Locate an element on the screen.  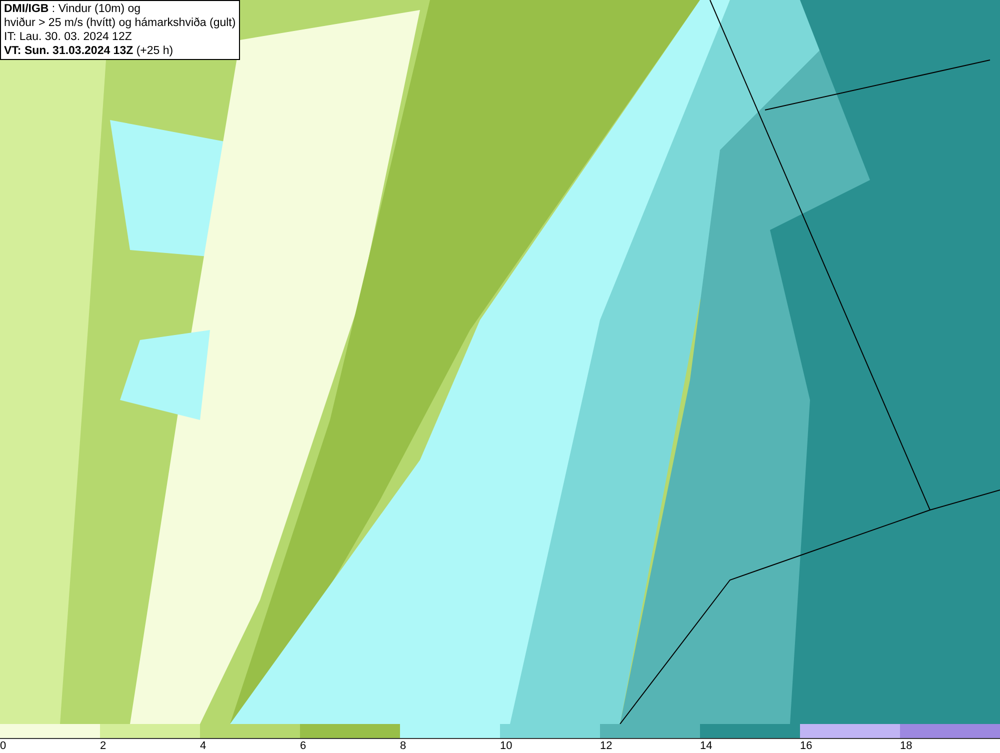
legend-label: 10 is located at coordinates (506, 746).